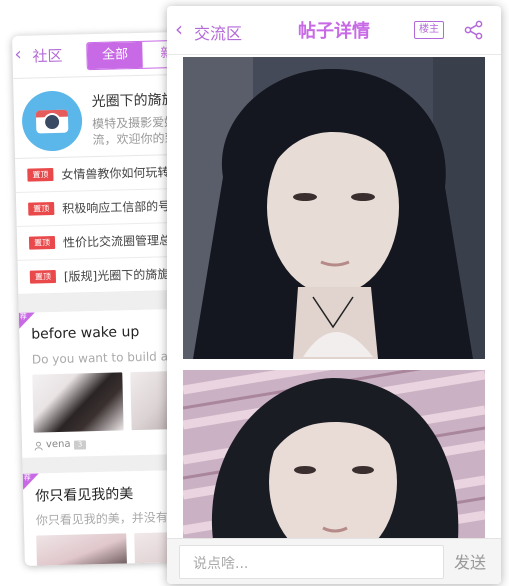  What do you see at coordinates (84, 495) in the screenshot?
I see `post-title: 你只看见我的美` at bounding box center [84, 495].